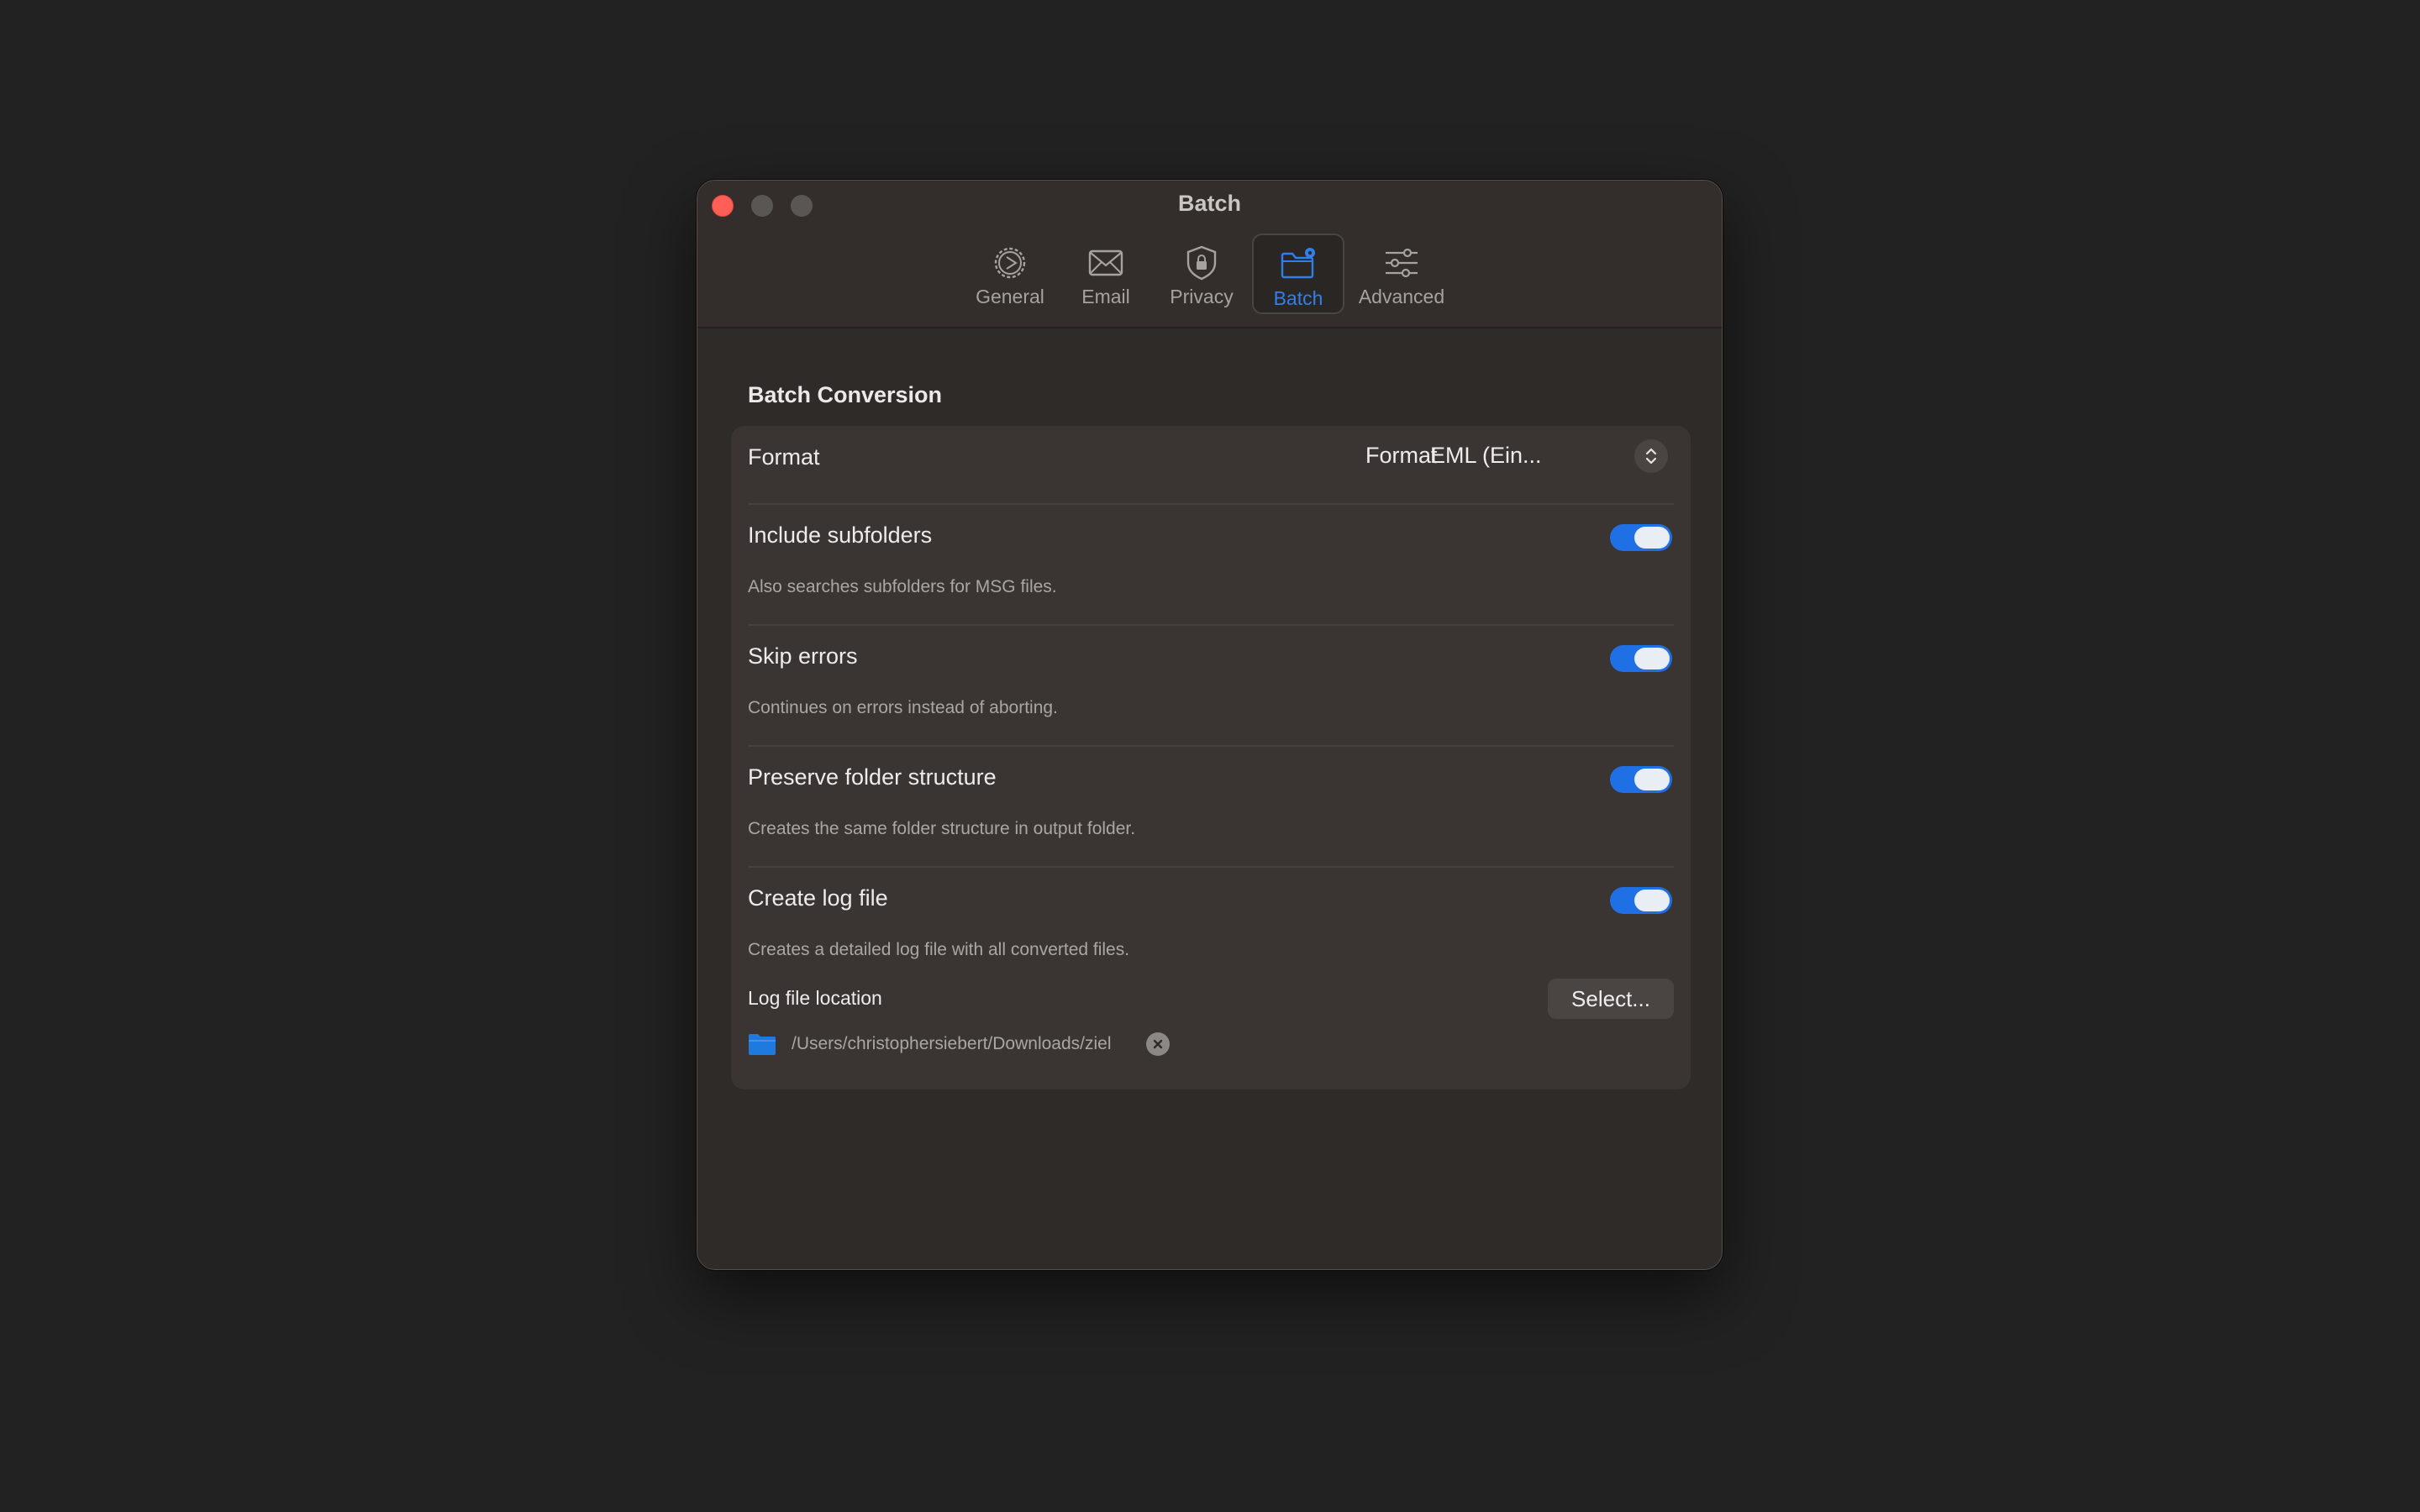 This screenshot has height=1512, width=2420. I want to click on log-file-location-label: Log file location, so click(815, 998).